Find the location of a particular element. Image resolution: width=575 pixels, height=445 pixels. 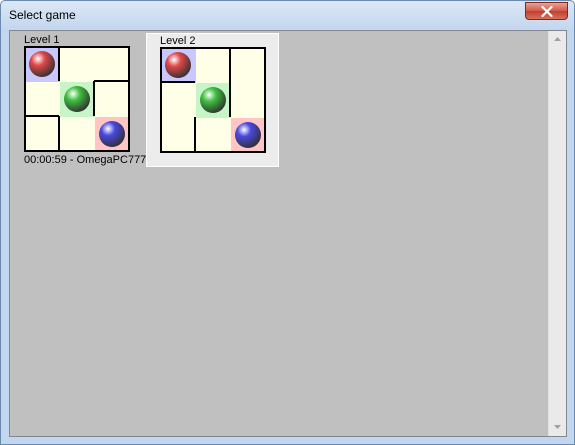

level-tile-1: Level 1 00:00:59 - OmegaPC777 is located at coordinates (79, 100).